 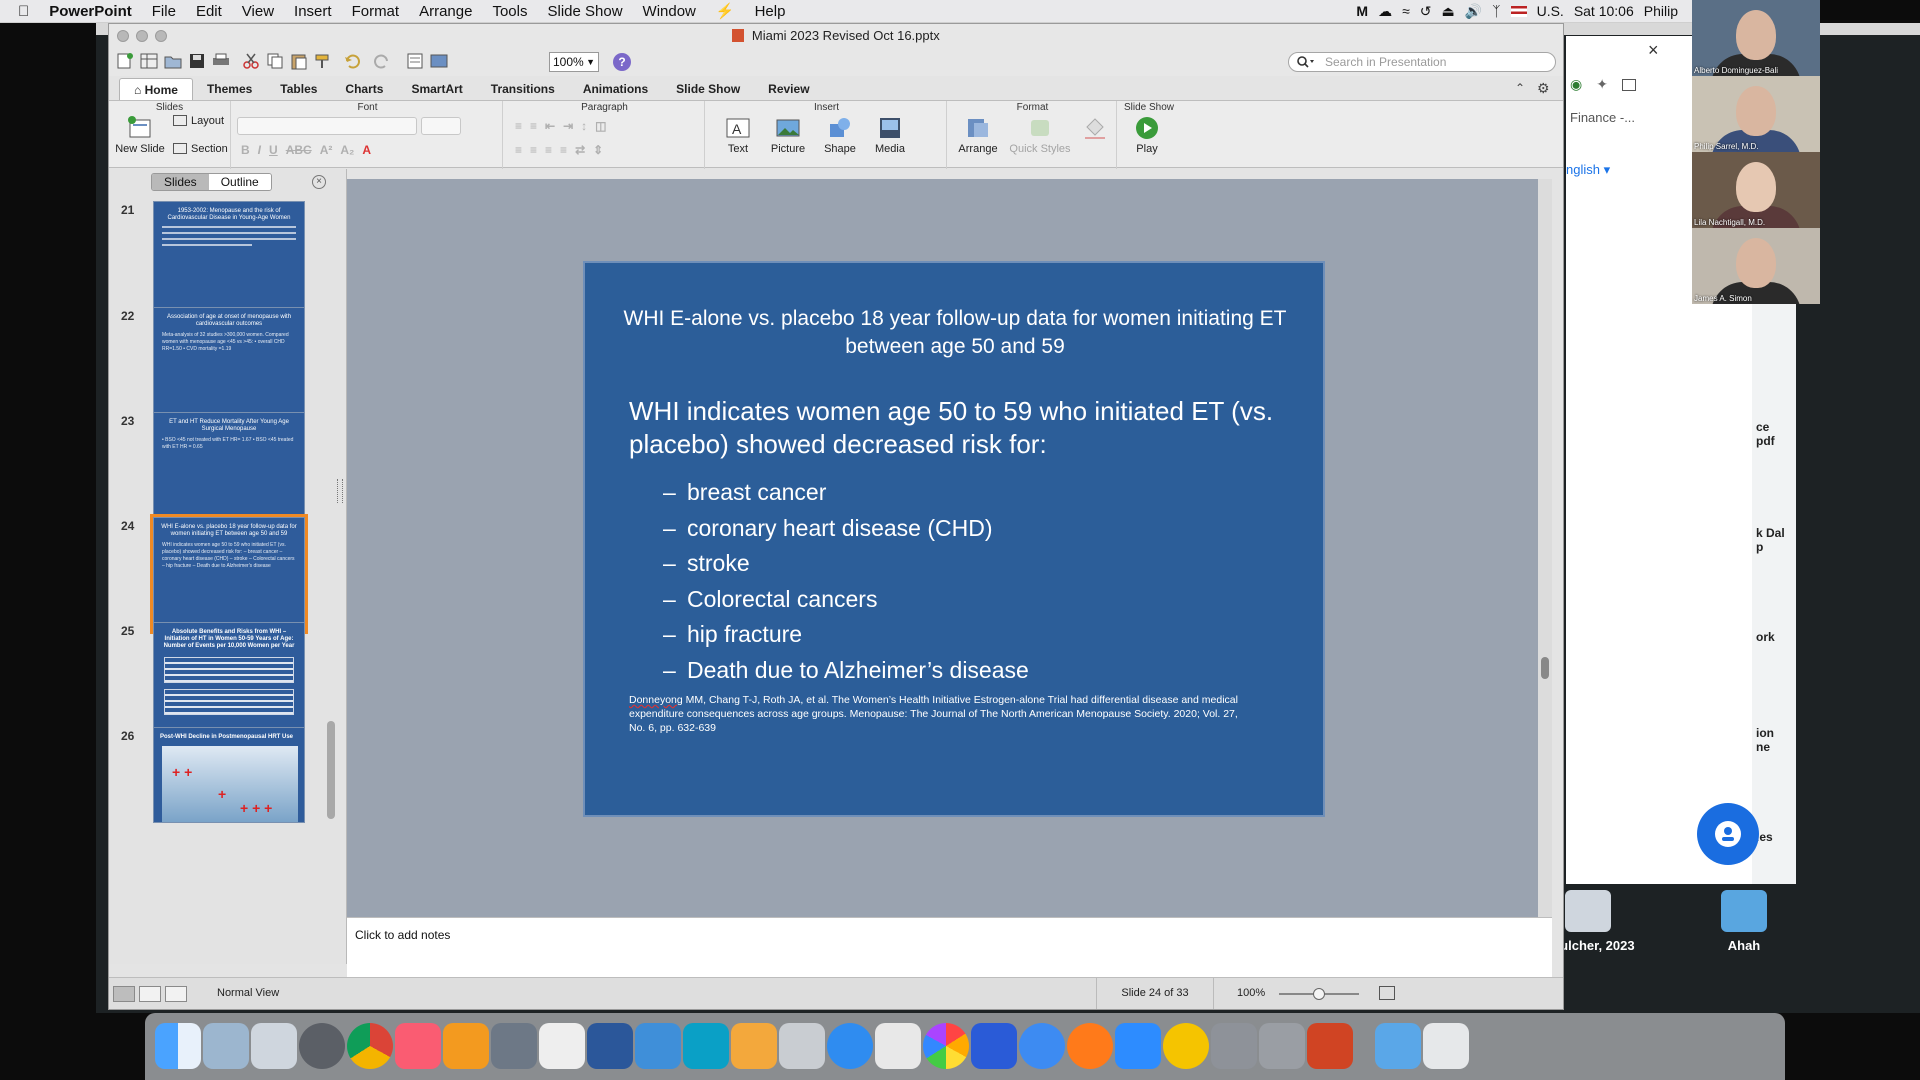 I want to click on menu-view: View, so click(x=258, y=11).